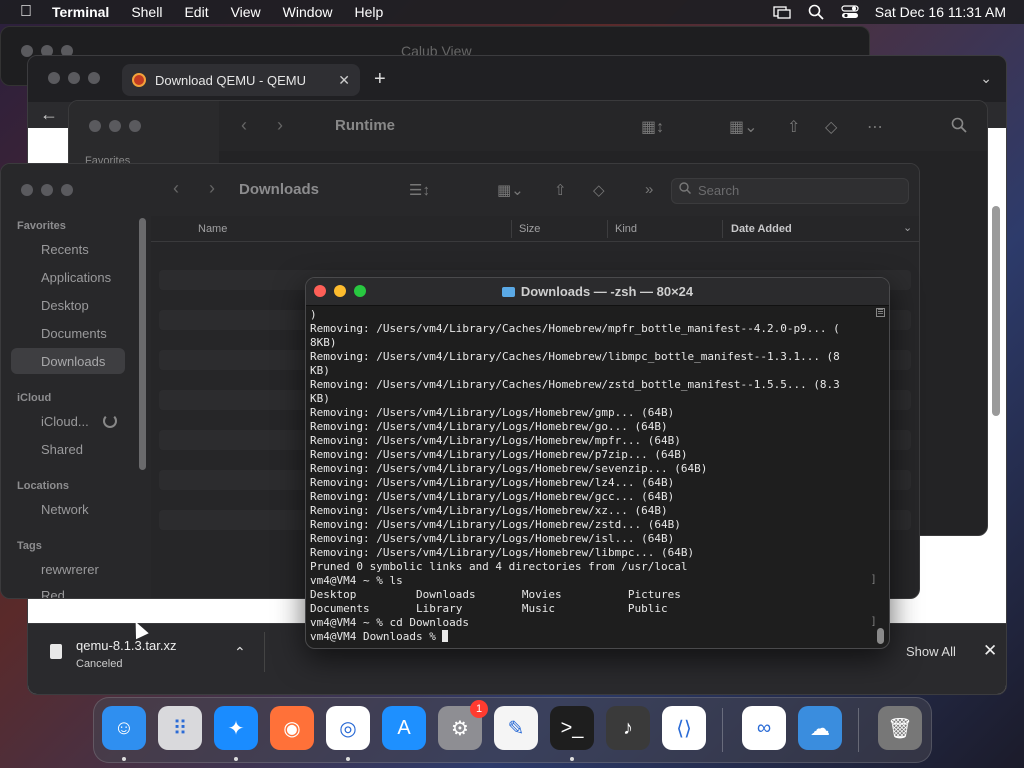 The width and height of the screenshot is (1024, 768). Describe the element at coordinates (516, 728) in the screenshot. I see `textedit-icon: ✎` at that location.